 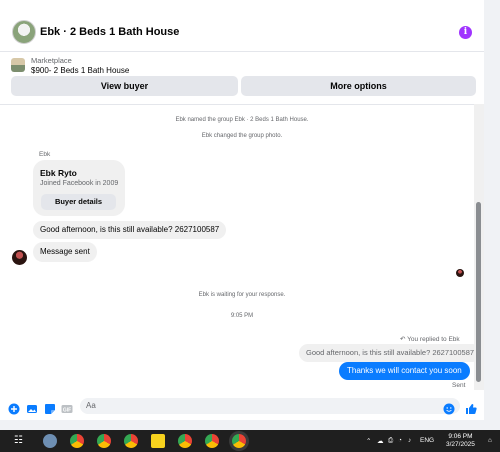 I want to click on reply-label-text: You replied to Ebk, so click(x=433, y=339).